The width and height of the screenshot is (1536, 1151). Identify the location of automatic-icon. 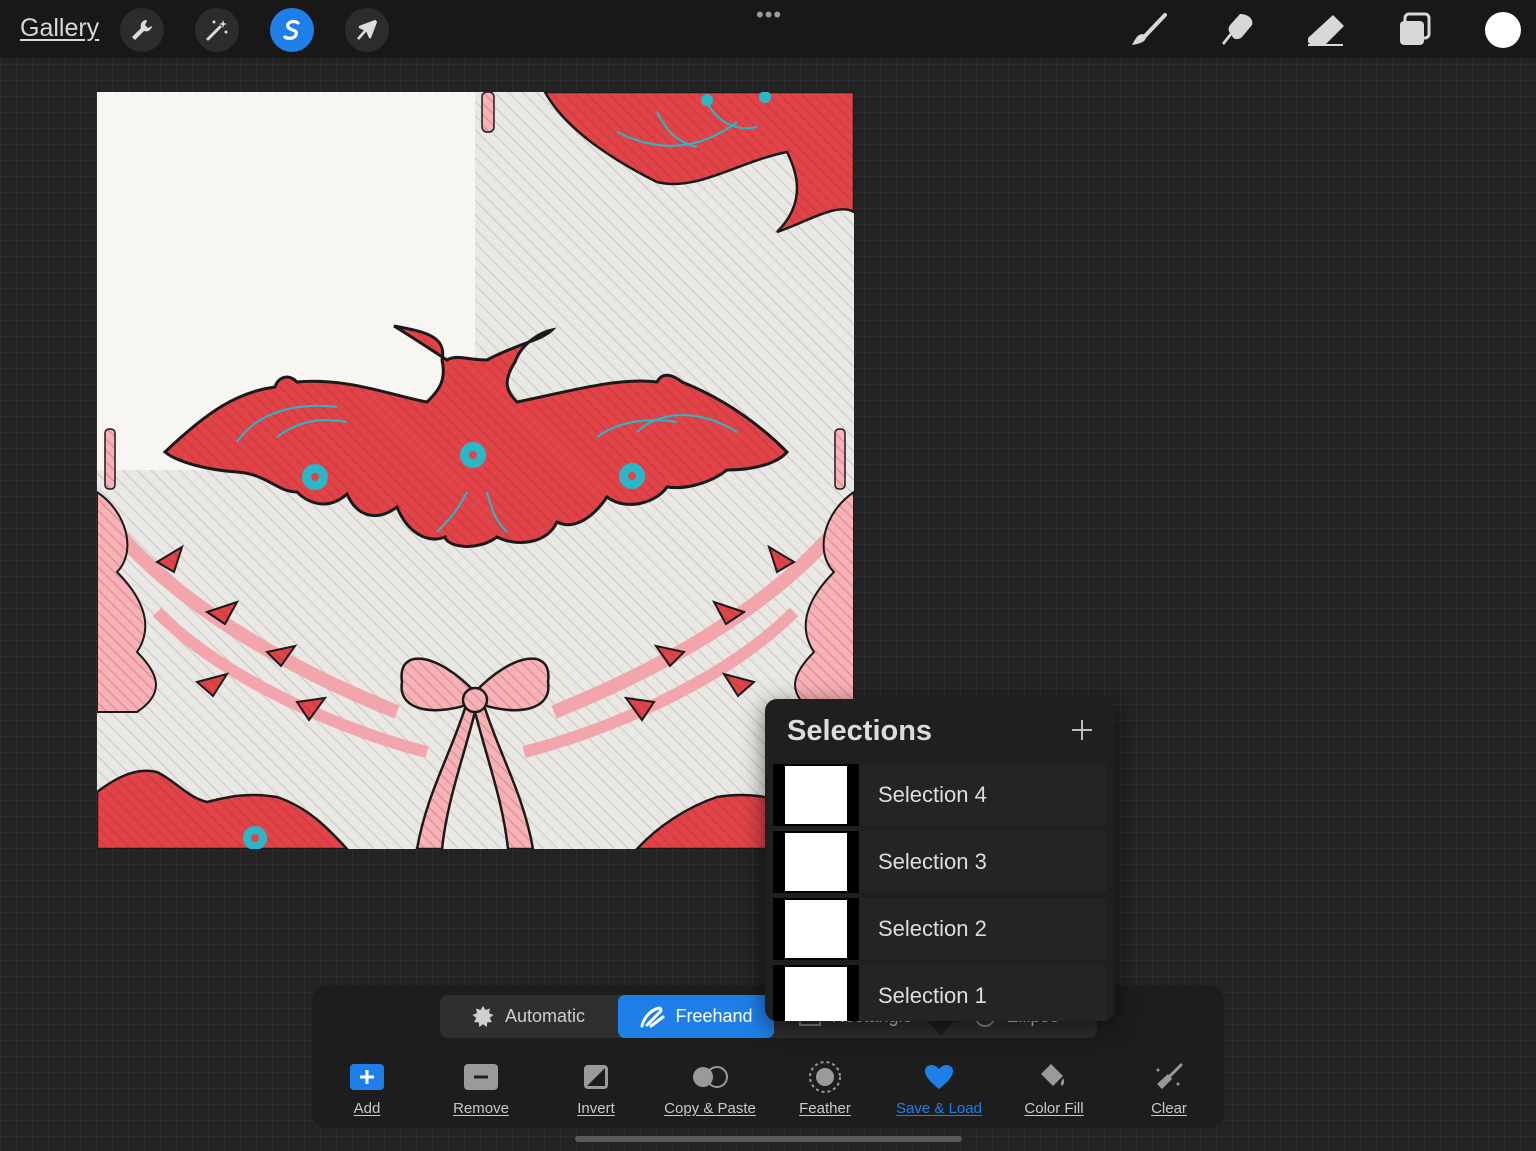
(483, 1016).